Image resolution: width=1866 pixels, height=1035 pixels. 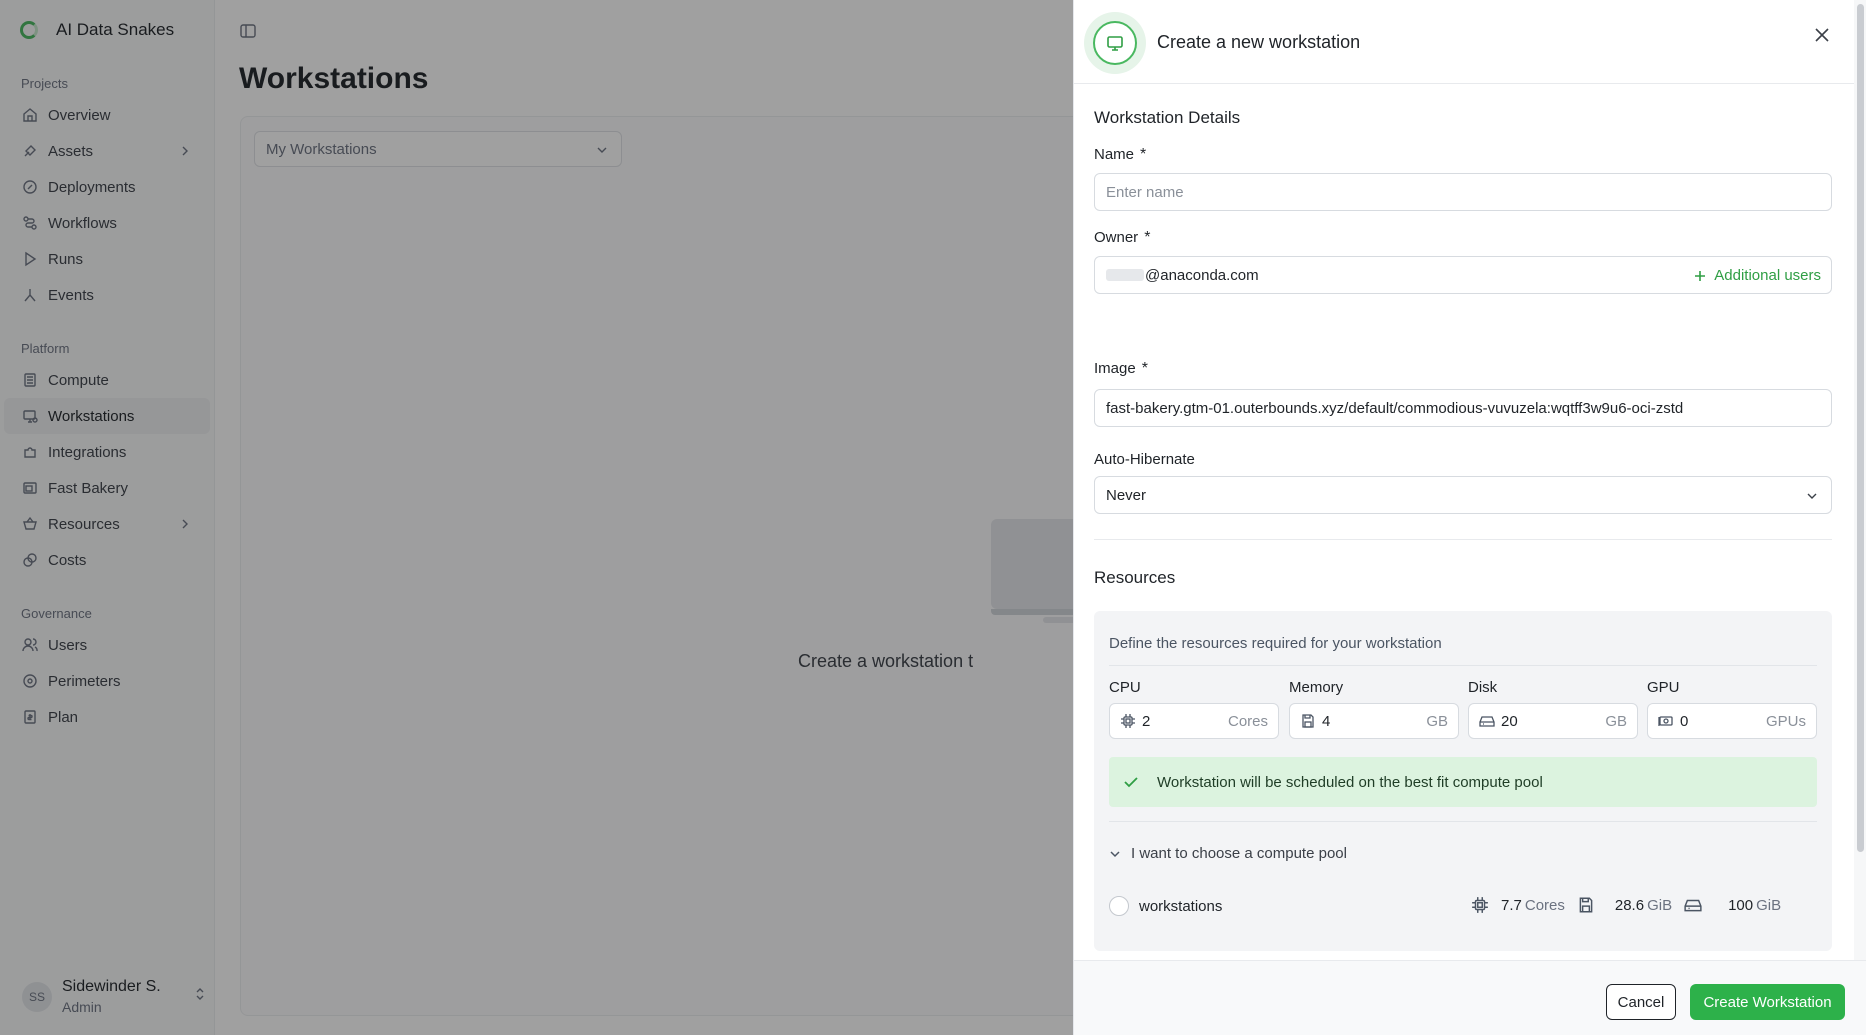 What do you see at coordinates (1194, 721) in the screenshot?
I see `cpu-input: 2 Cores` at bounding box center [1194, 721].